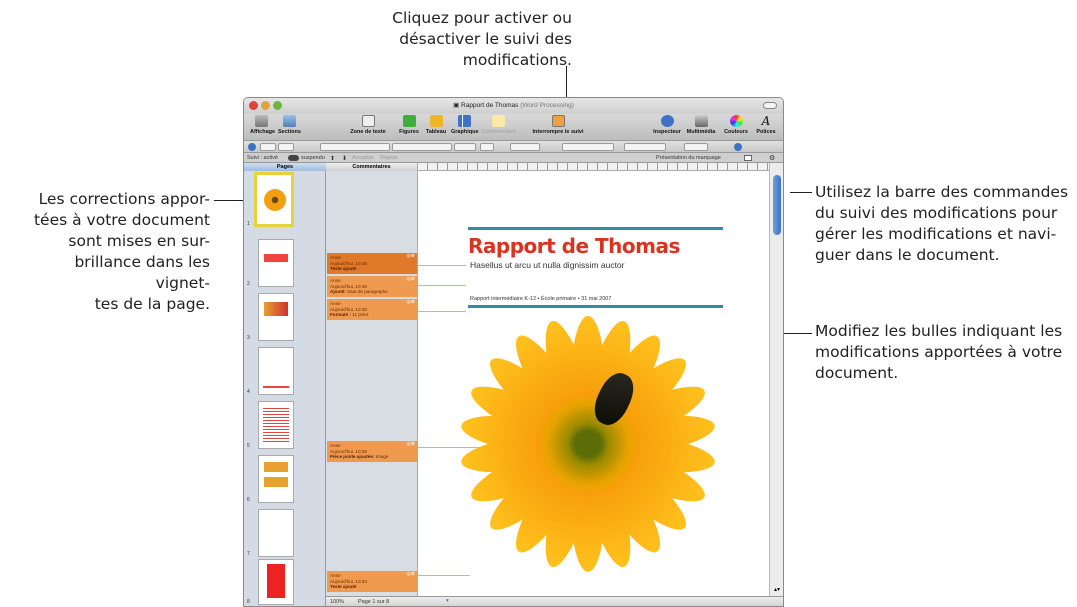  I want to click on alignment-buttons, so click(588, 147).